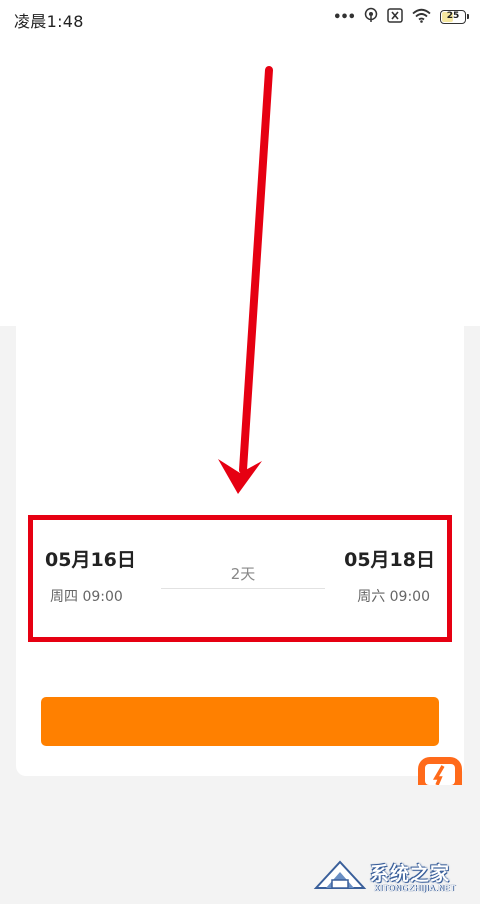 This screenshot has height=904, width=480. I want to click on battery-level: 25, so click(453, 16).